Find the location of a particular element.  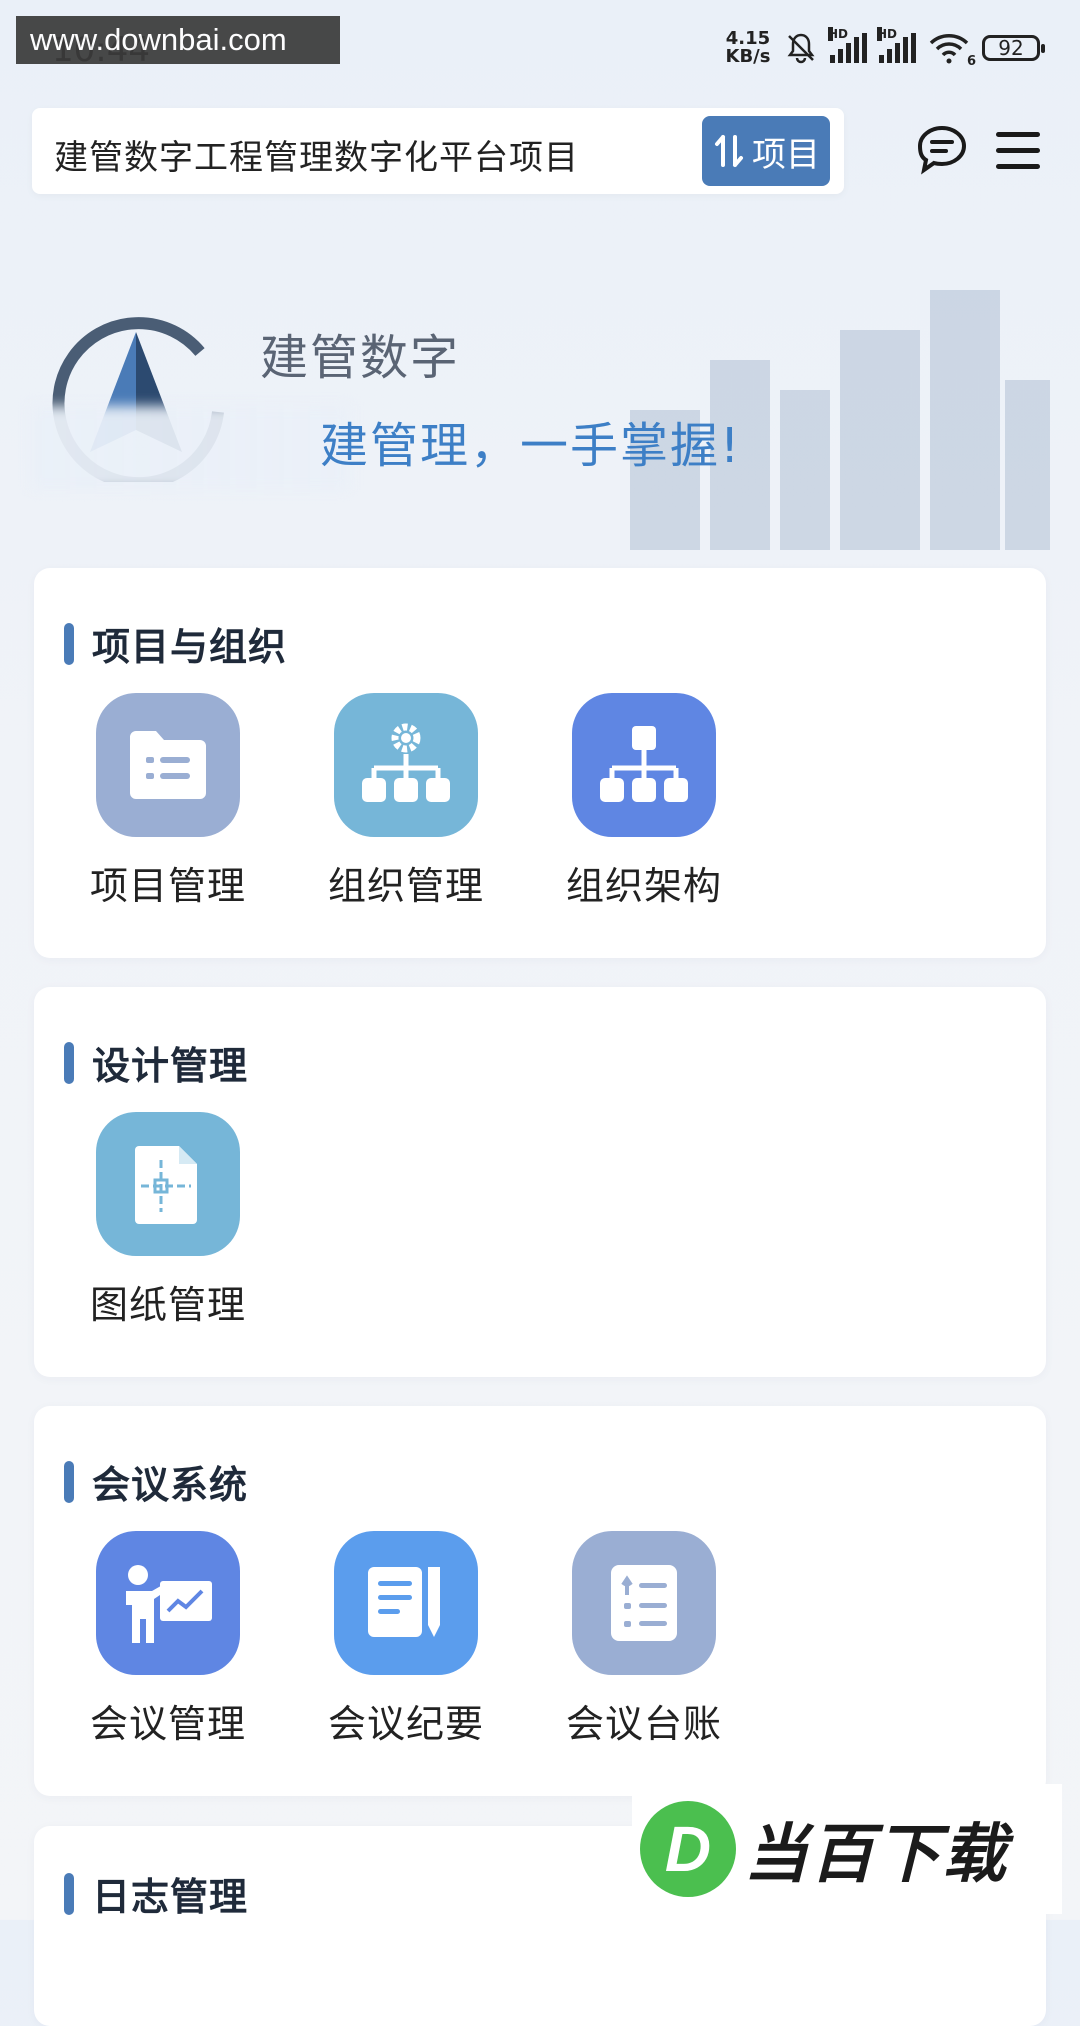

download-site-logo: D is located at coordinates (688, 1849).